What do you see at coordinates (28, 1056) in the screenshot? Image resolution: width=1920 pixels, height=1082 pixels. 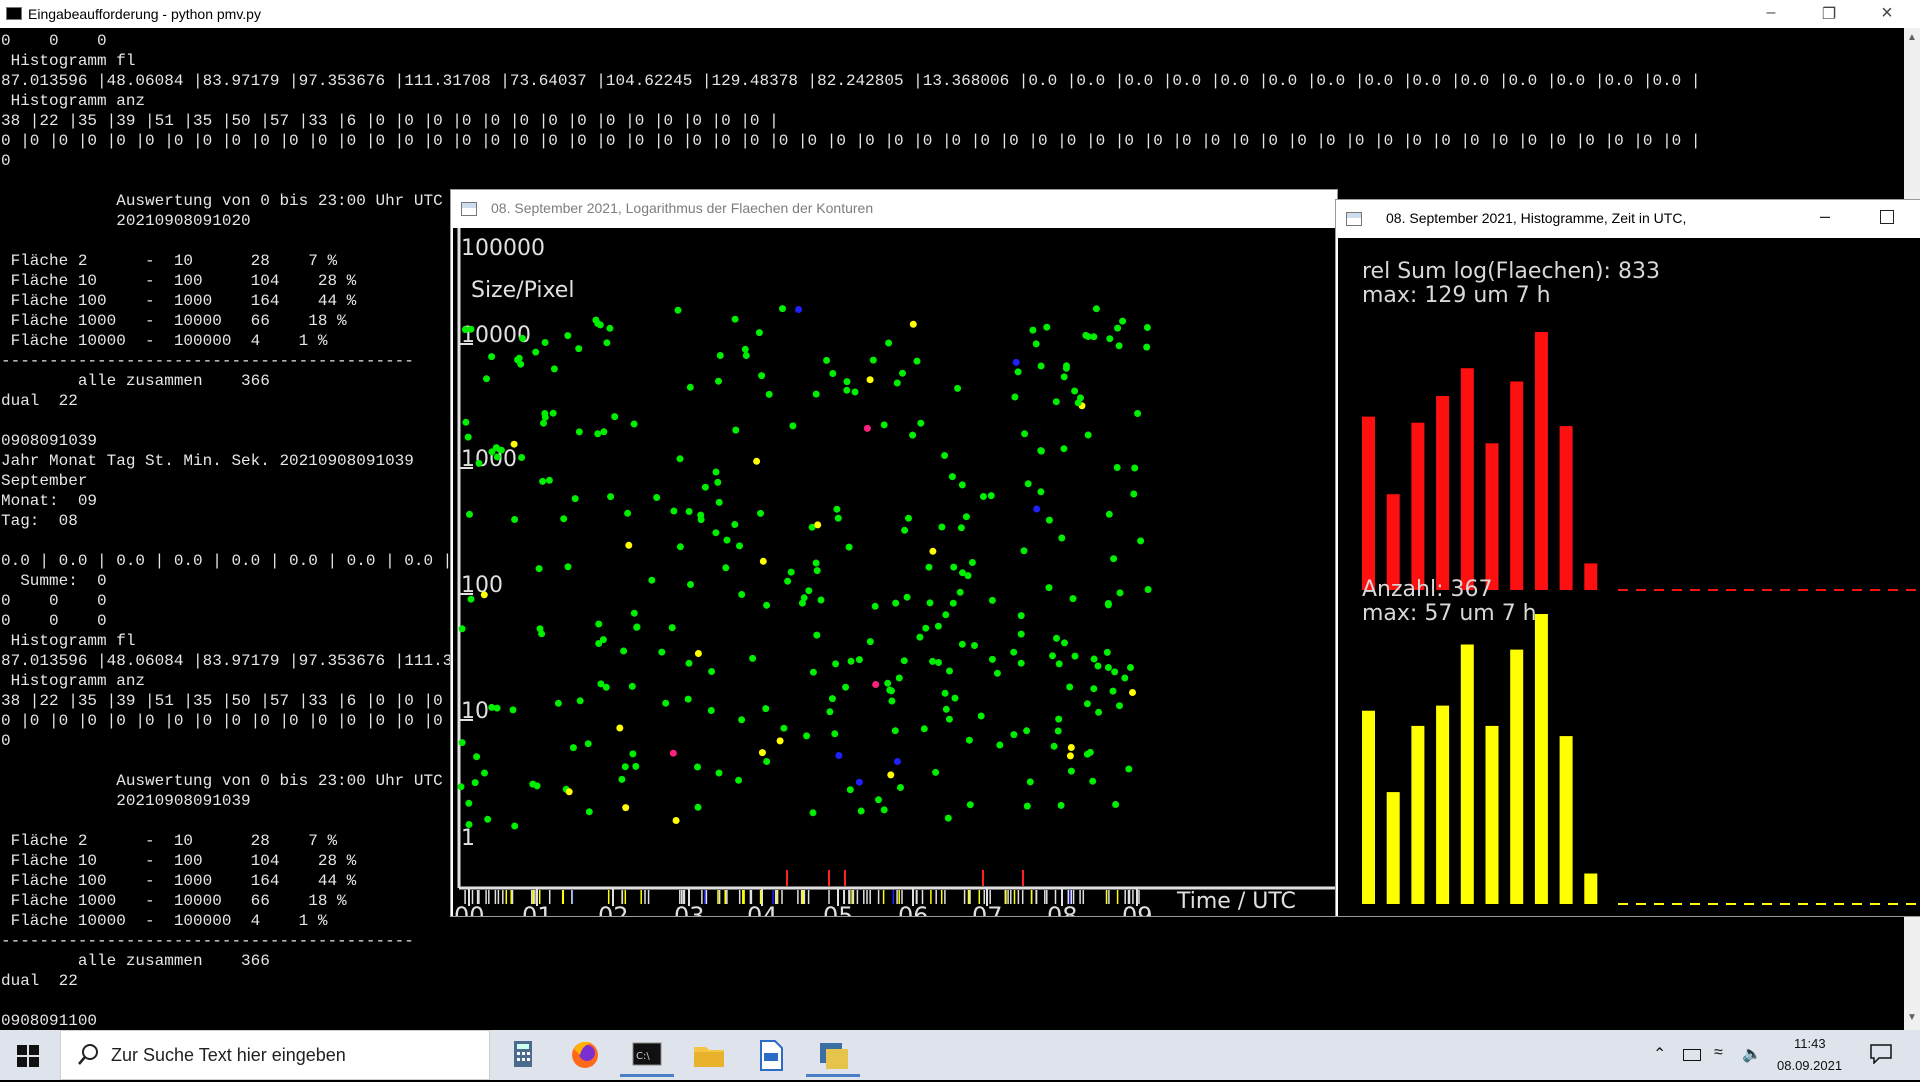 I see `windows-start-icon` at bounding box center [28, 1056].